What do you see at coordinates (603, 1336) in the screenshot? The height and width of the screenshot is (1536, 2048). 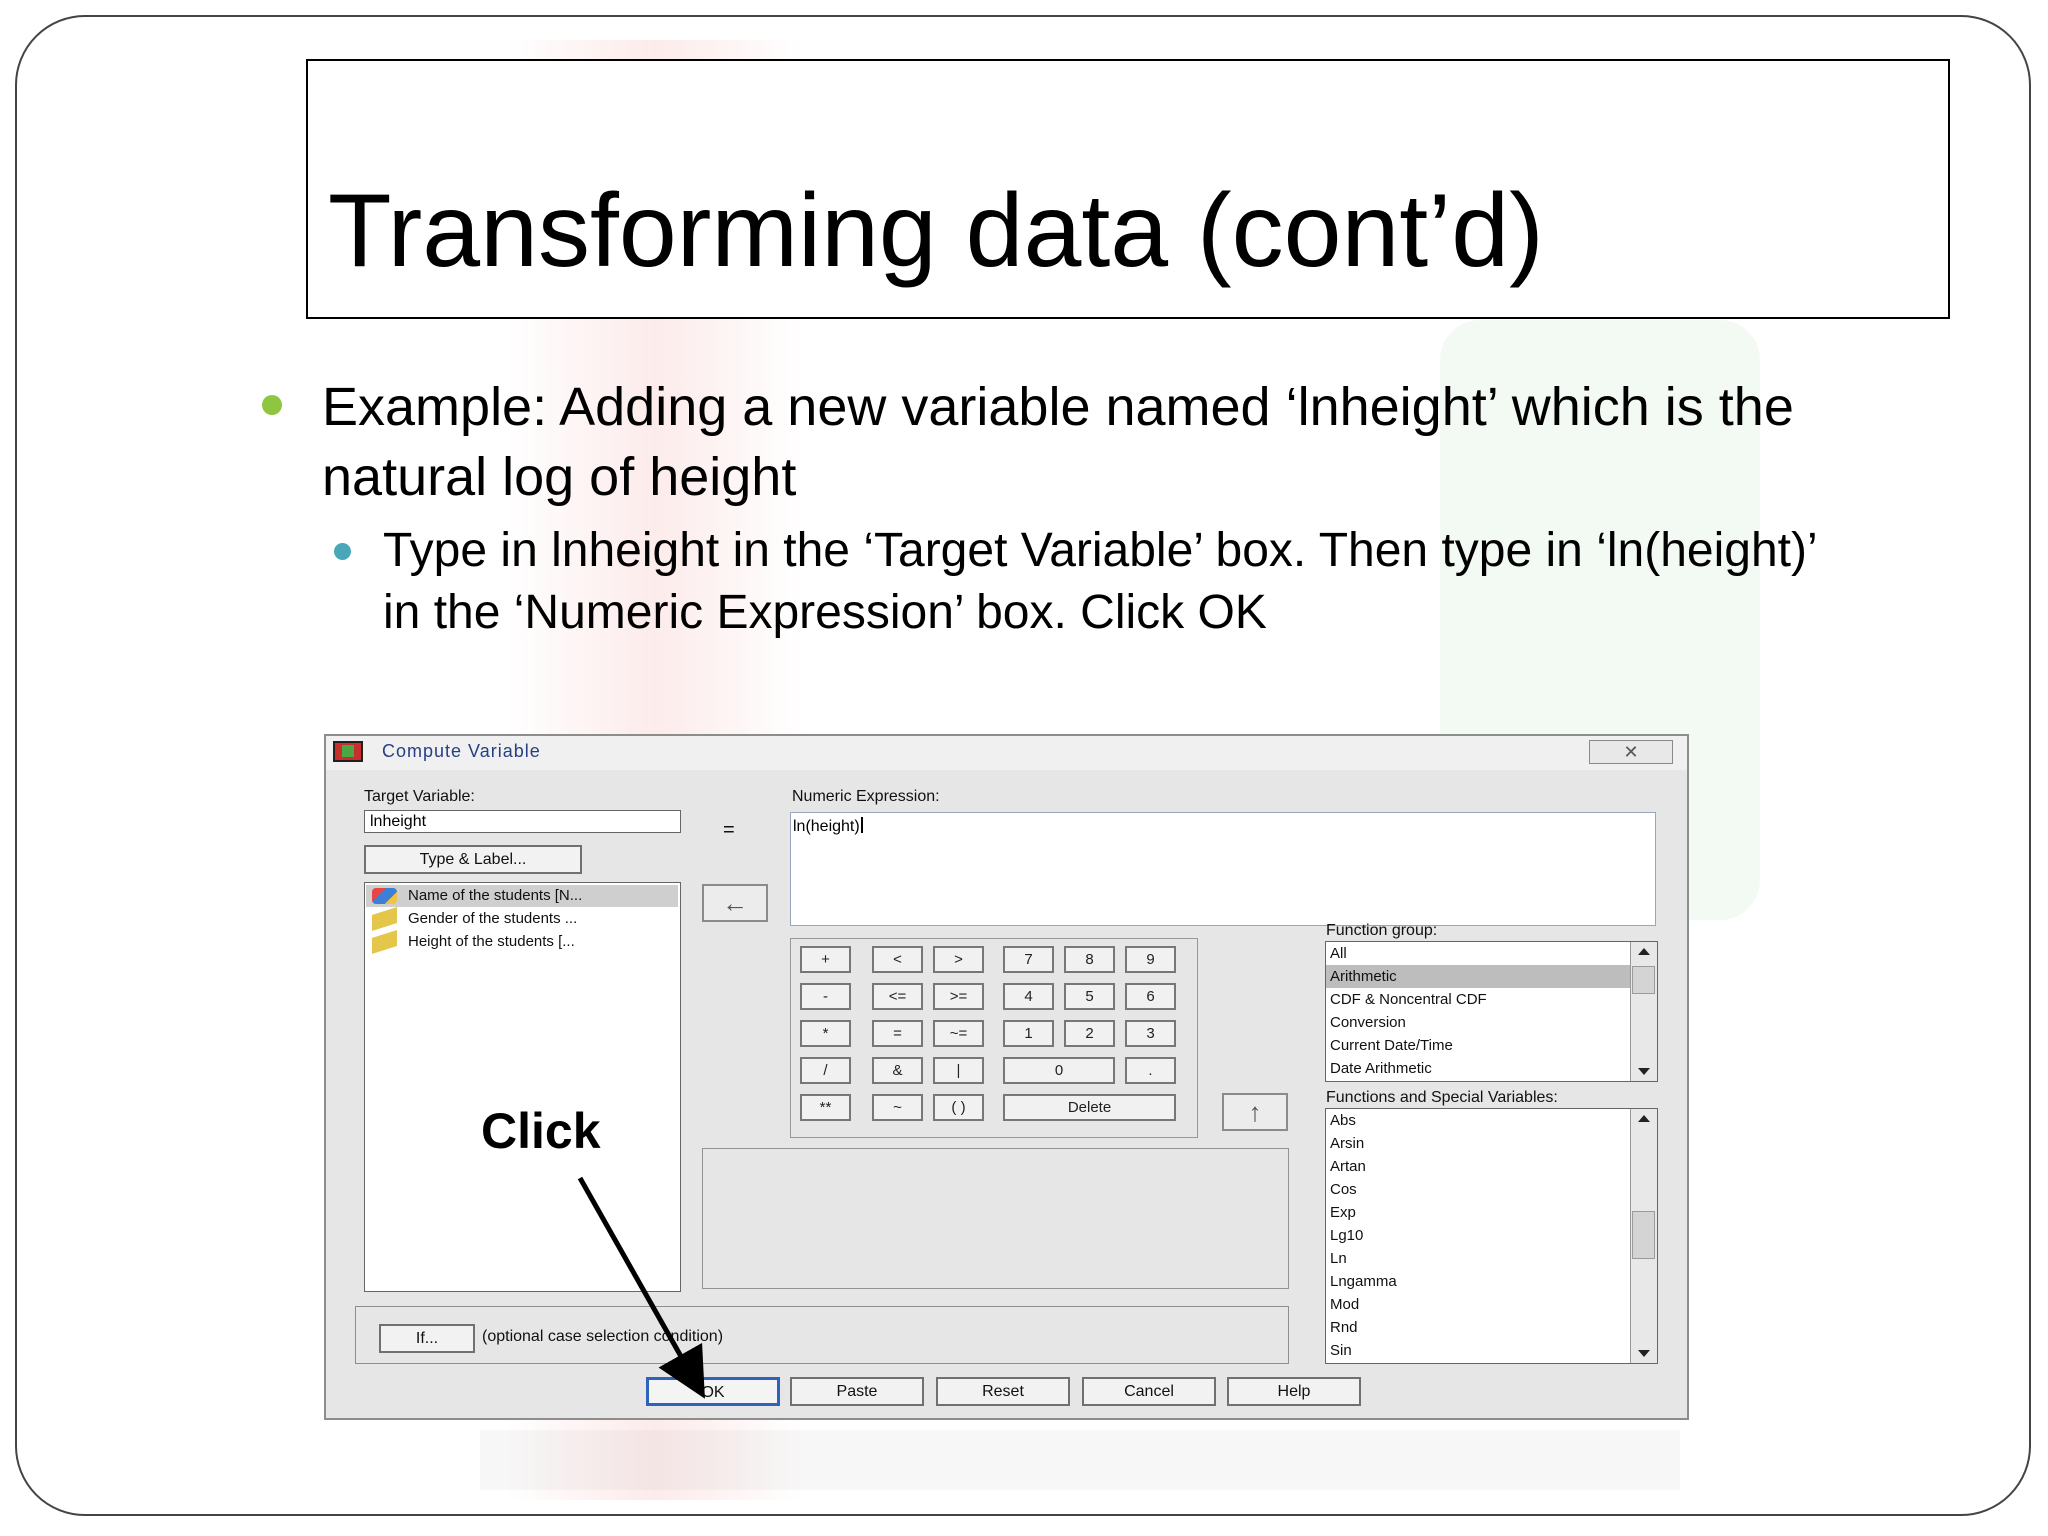 I see `optional-case-selection-text: (optional case selection condition)` at bounding box center [603, 1336].